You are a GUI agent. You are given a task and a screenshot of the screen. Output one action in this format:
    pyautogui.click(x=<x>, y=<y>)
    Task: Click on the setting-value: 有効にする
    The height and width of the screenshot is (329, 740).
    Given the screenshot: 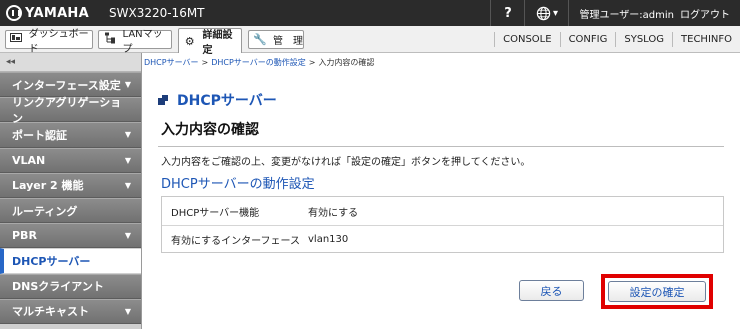 What is the action you would take?
    pyautogui.click(x=333, y=213)
    